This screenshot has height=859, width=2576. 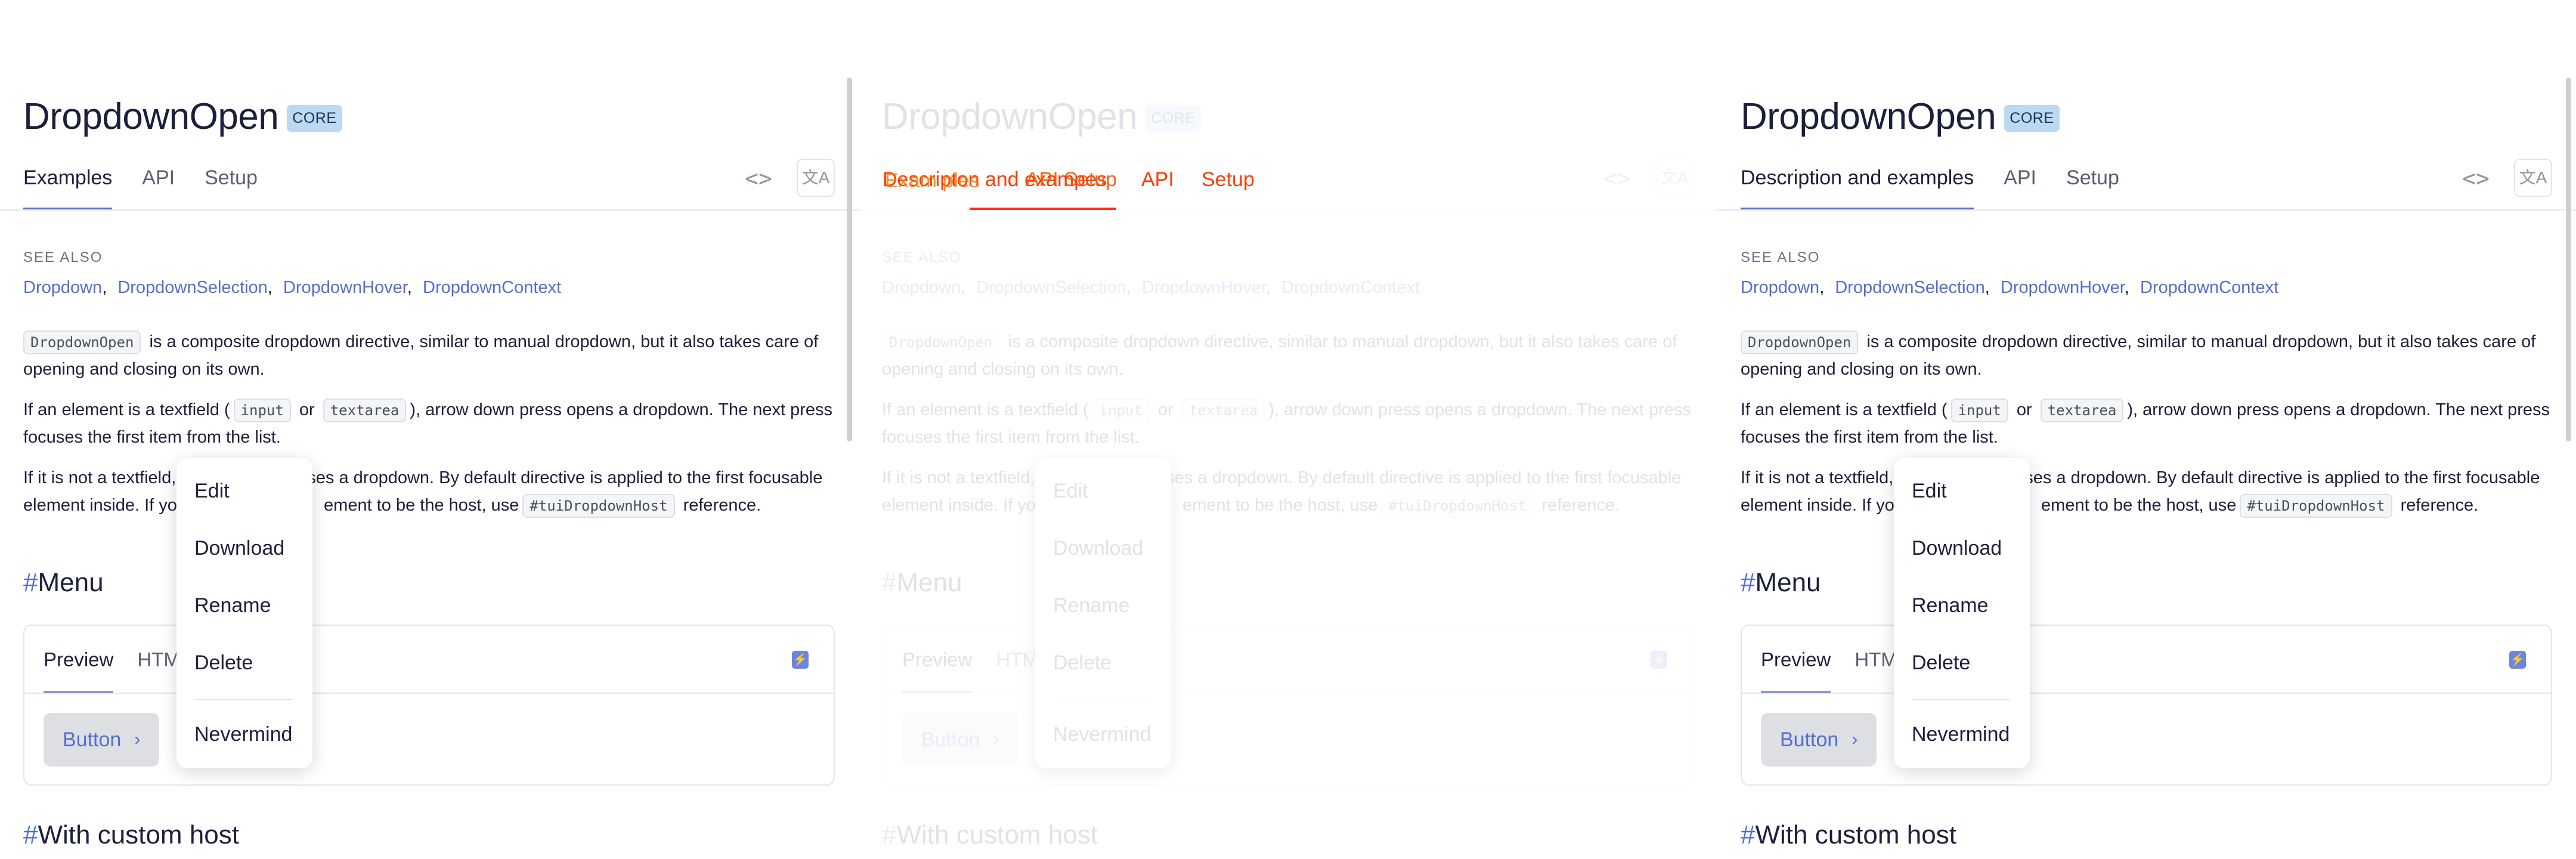 I want to click on dropdown-menu: Edit Download Rename Delete Nevermind, so click(x=245, y=613).